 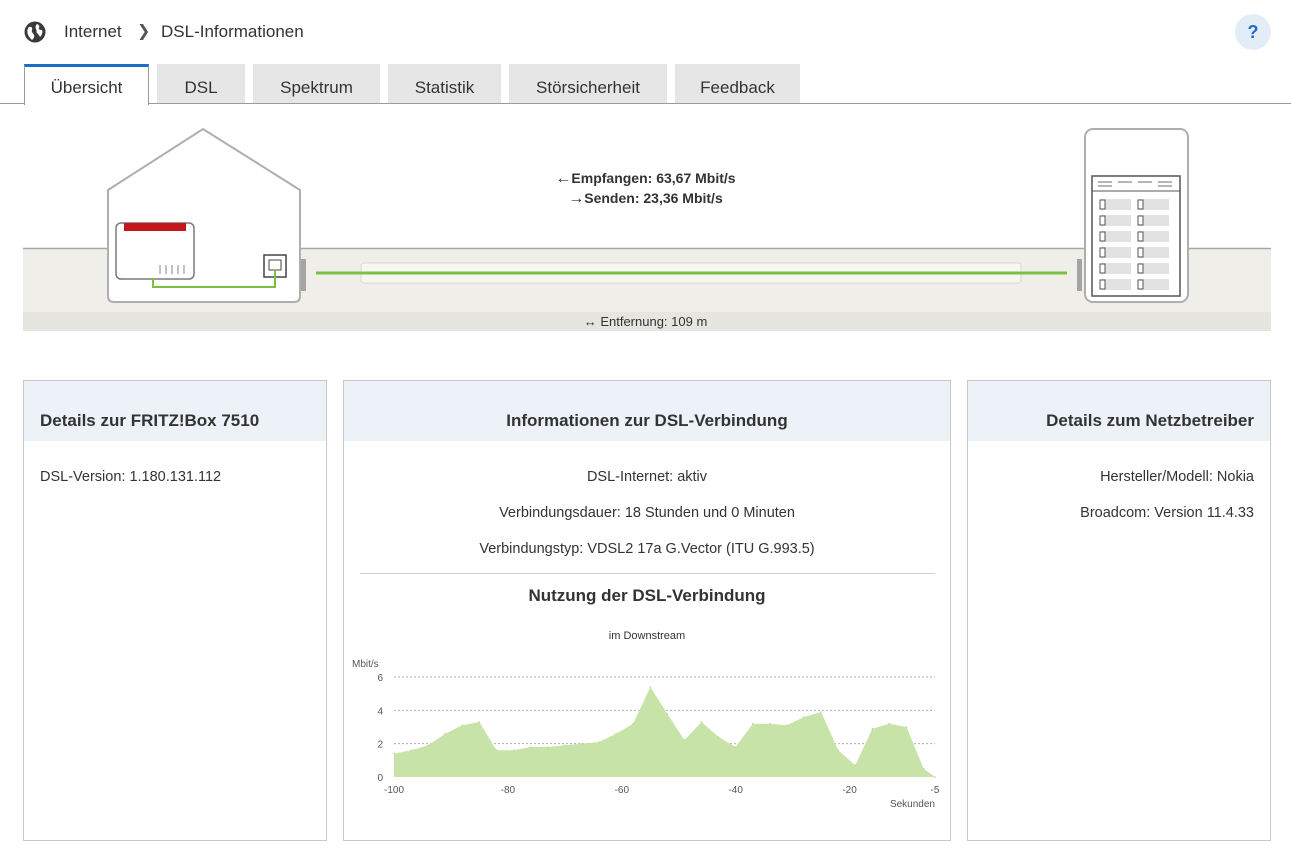 I want to click on send-rate-text: Senden: 23,36 Mbit/s, so click(x=653, y=198).